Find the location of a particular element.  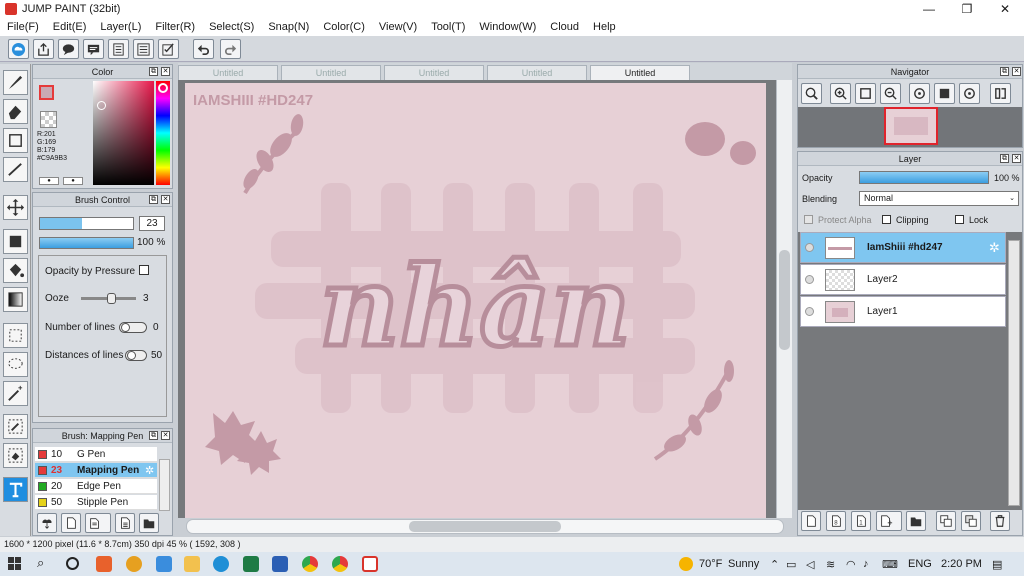

clipping-checkbox is located at coordinates (886, 219).